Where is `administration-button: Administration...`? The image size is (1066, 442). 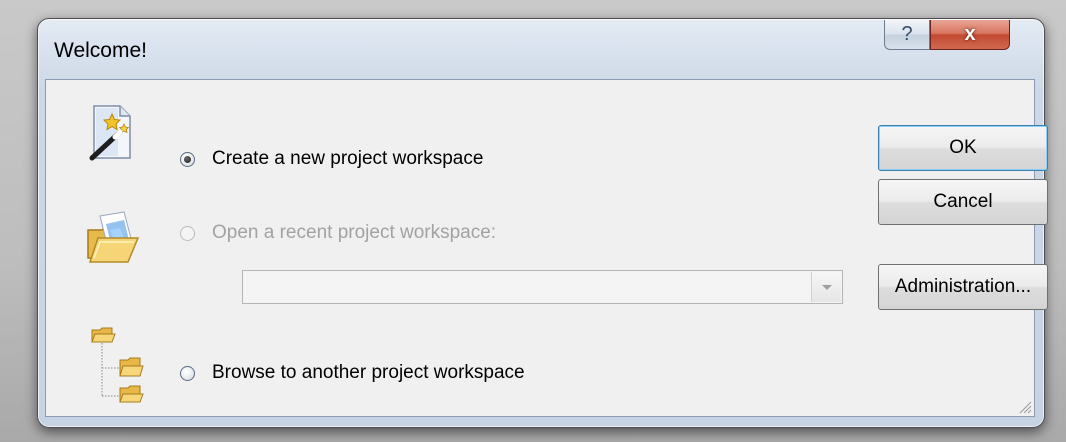 administration-button: Administration... is located at coordinates (963, 287).